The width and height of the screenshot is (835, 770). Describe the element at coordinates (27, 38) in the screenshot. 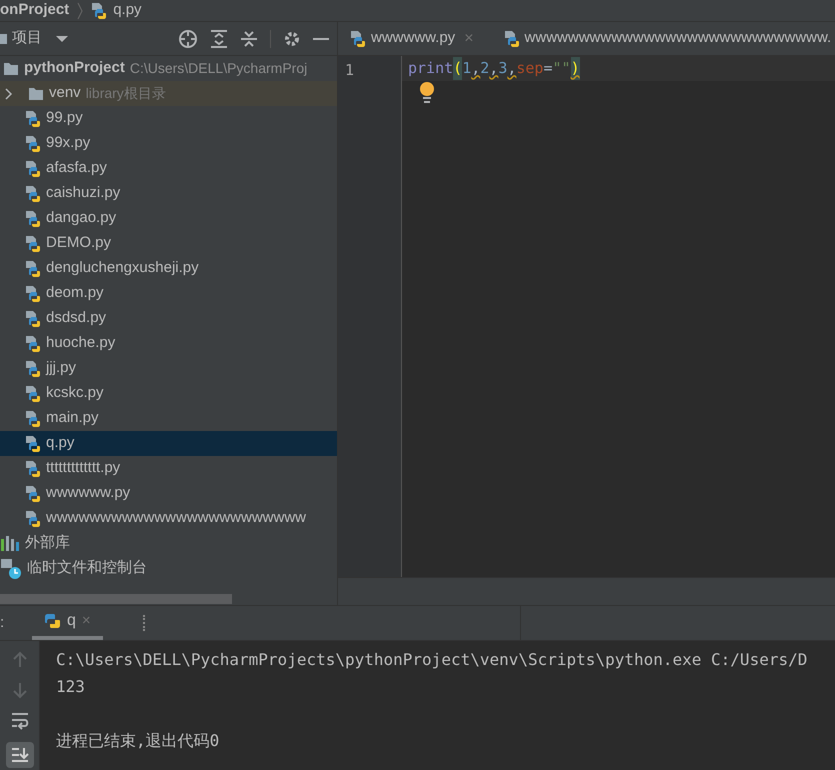

I see `panel-title: 项目` at that location.